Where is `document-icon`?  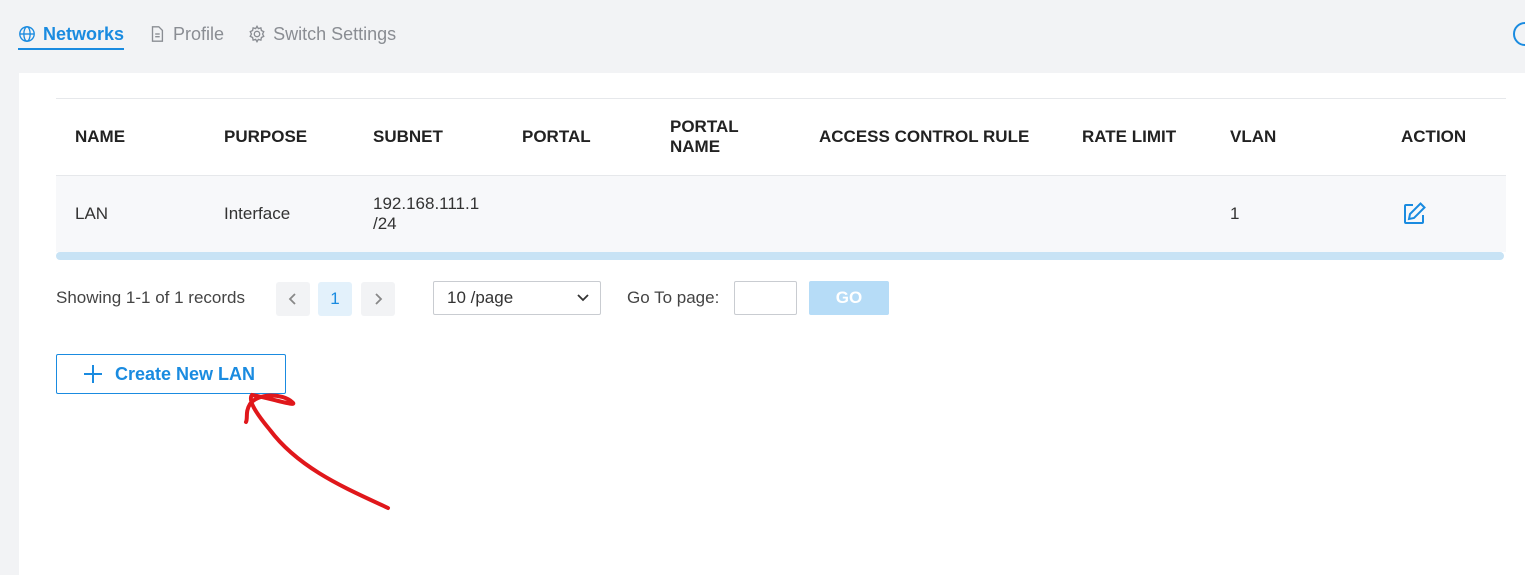
document-icon is located at coordinates (157, 34).